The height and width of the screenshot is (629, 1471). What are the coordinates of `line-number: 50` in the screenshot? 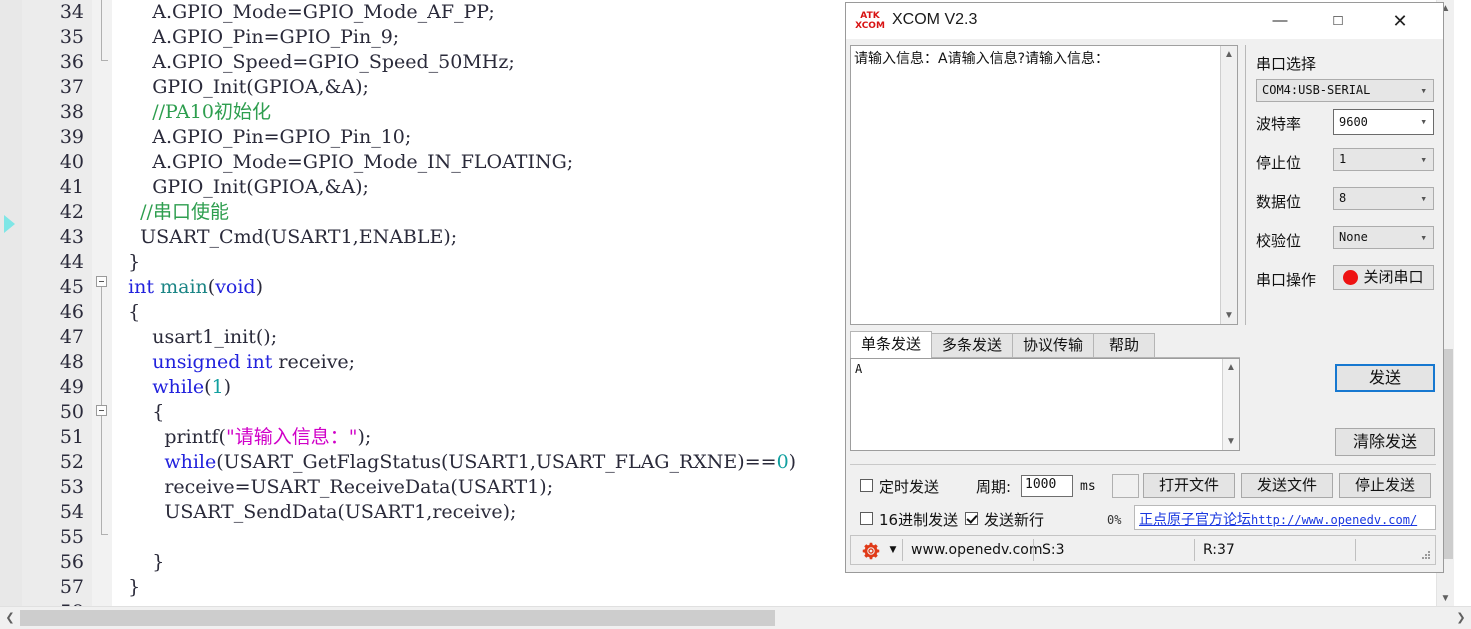 It's located at (71, 412).